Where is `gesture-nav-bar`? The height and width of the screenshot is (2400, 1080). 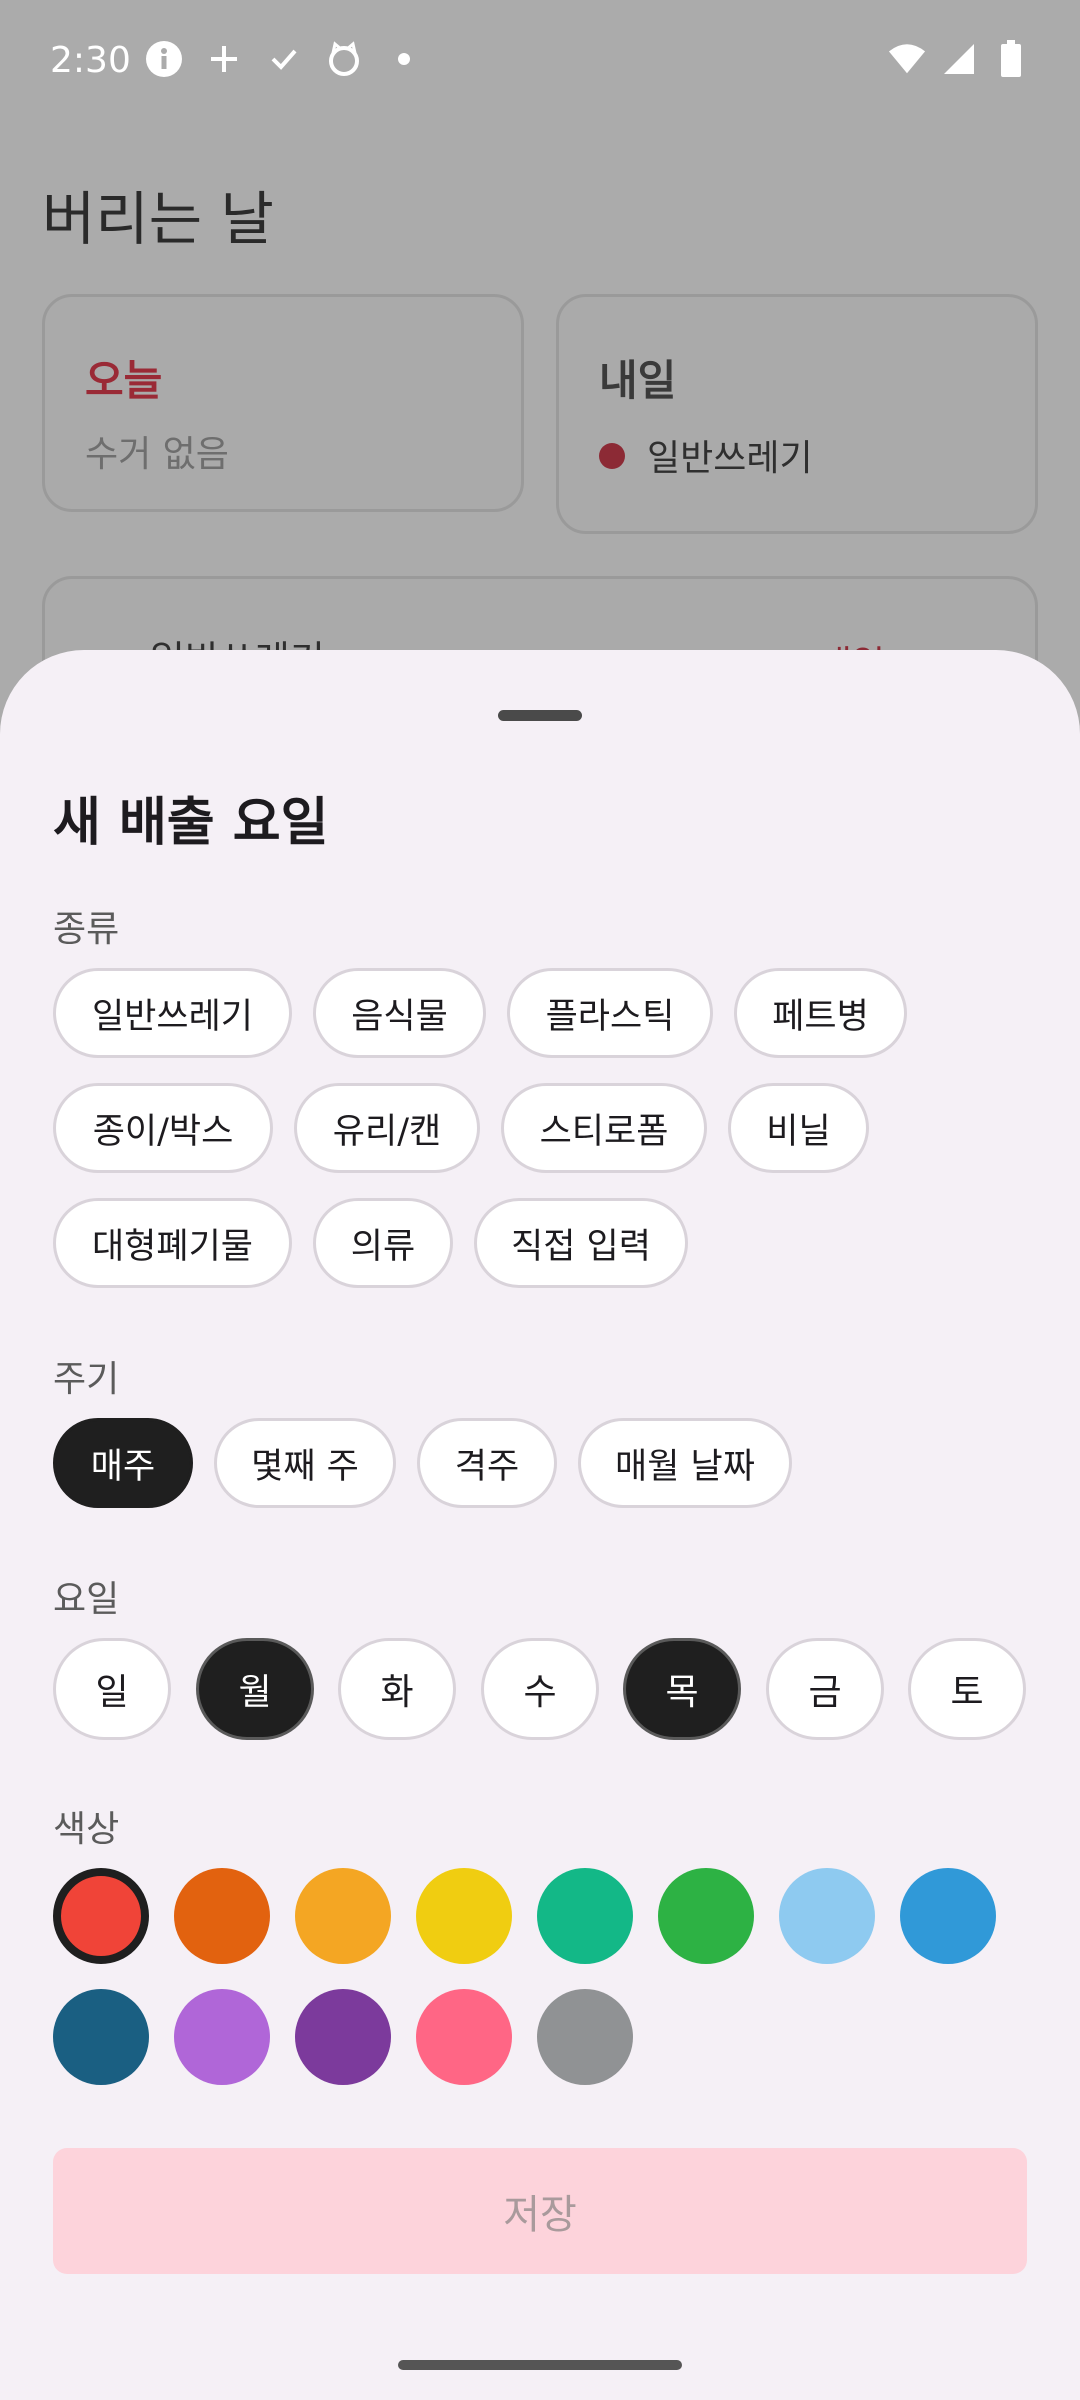 gesture-nav-bar is located at coordinates (540, 2365).